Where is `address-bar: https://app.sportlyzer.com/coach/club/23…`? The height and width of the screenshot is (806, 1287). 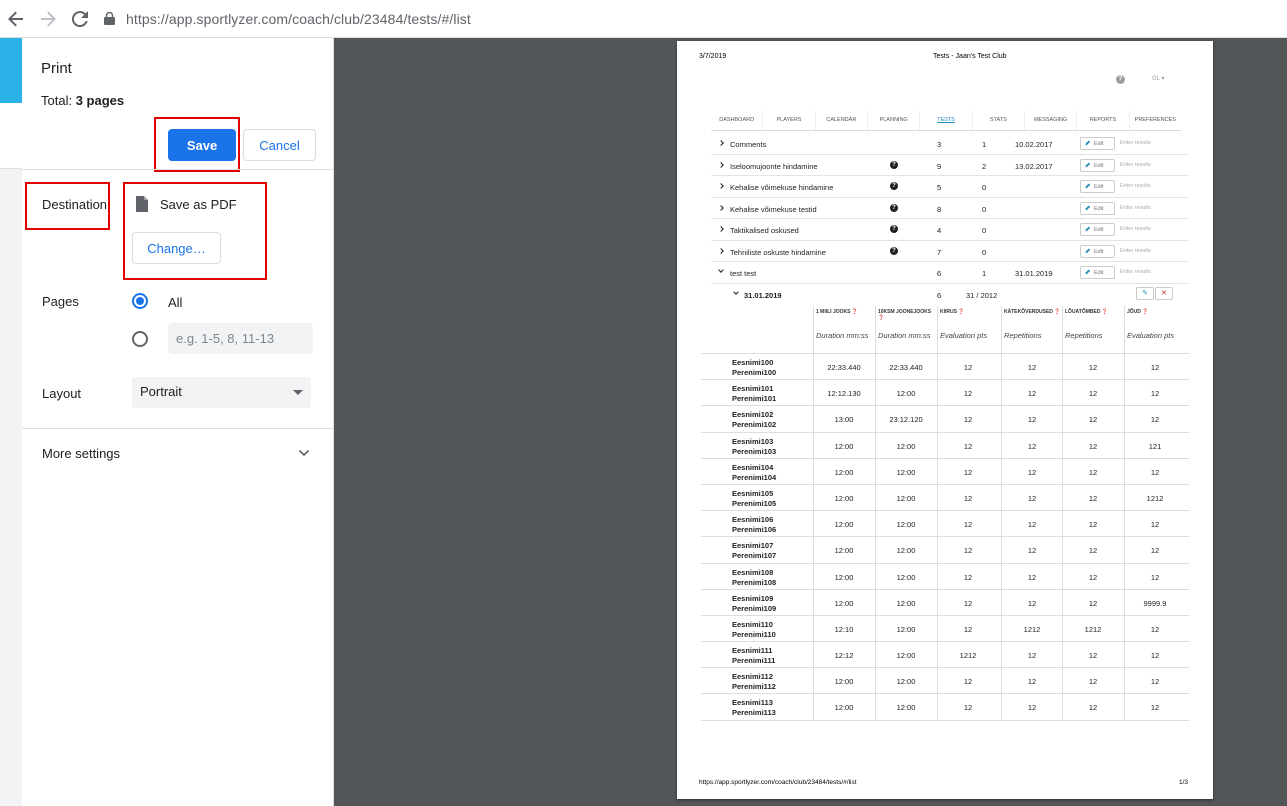 address-bar: https://app.sportlyzer.com/coach/club/23… is located at coordinates (286, 19).